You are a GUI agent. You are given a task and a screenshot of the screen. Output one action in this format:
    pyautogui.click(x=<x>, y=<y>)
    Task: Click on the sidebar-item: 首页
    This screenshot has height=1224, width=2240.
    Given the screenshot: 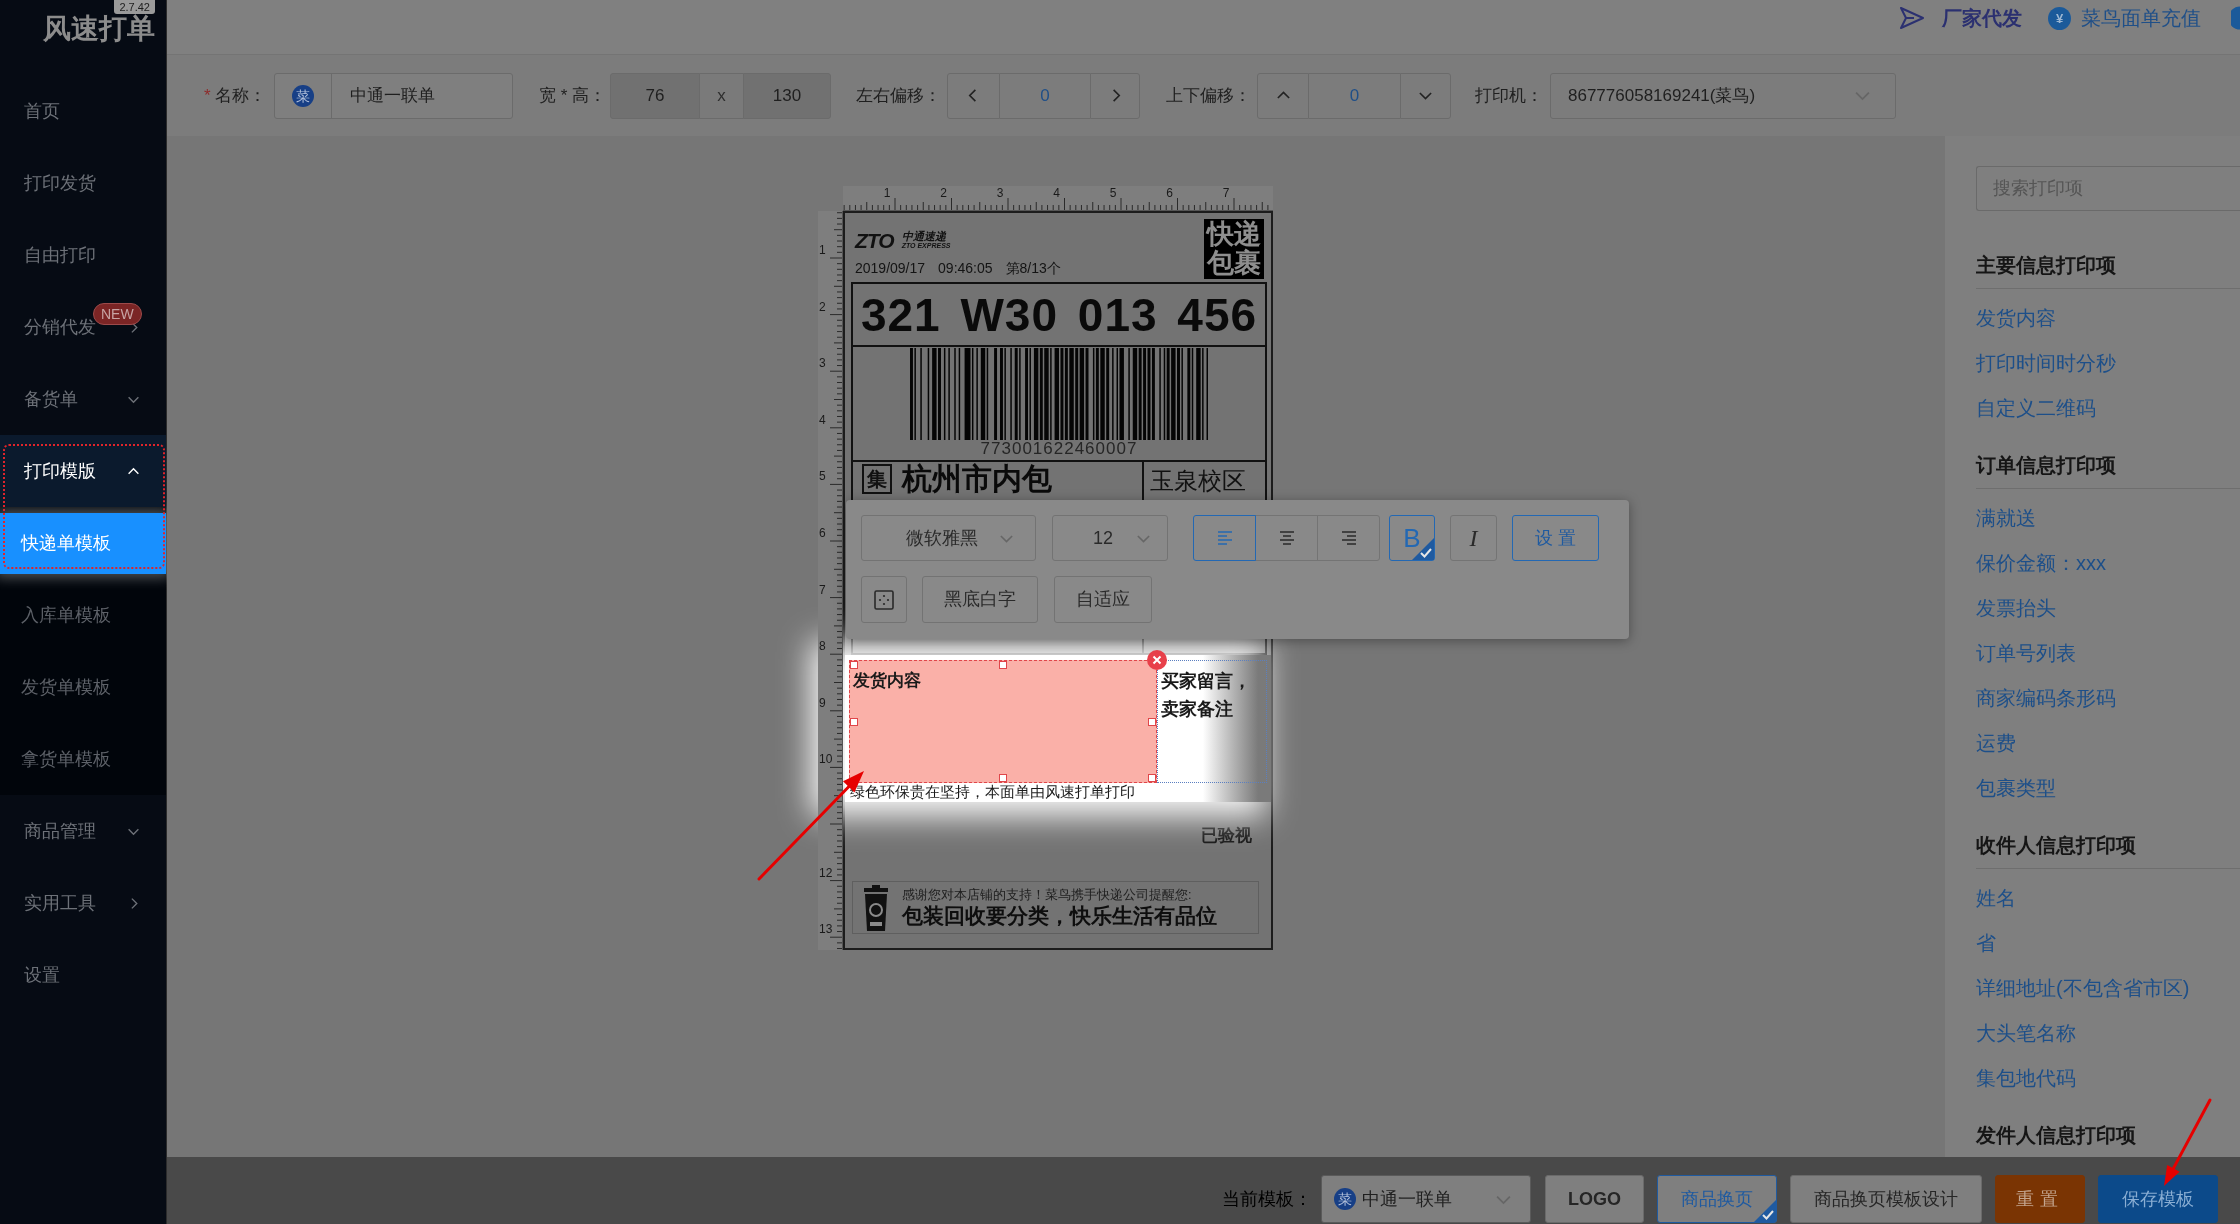 What is the action you would take?
    pyautogui.click(x=83, y=111)
    